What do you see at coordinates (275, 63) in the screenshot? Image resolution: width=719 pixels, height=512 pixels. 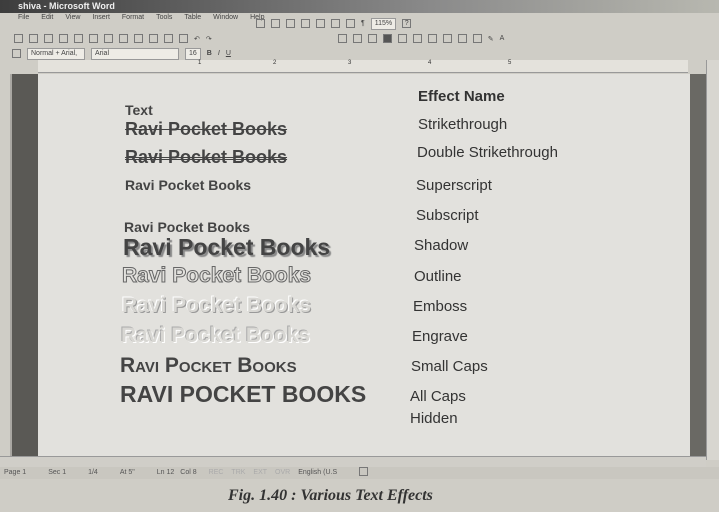 I see `ruler-mark: 2` at bounding box center [275, 63].